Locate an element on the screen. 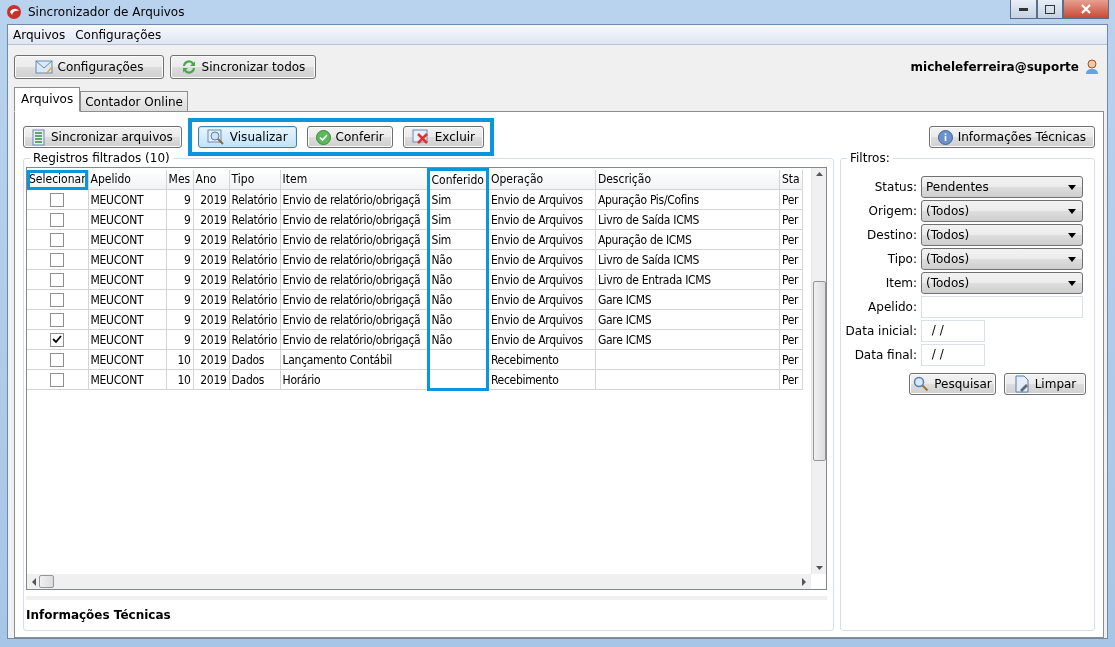 This screenshot has height=647, width=1115. scroll-left-arrow-icon is located at coordinates (34, 581).